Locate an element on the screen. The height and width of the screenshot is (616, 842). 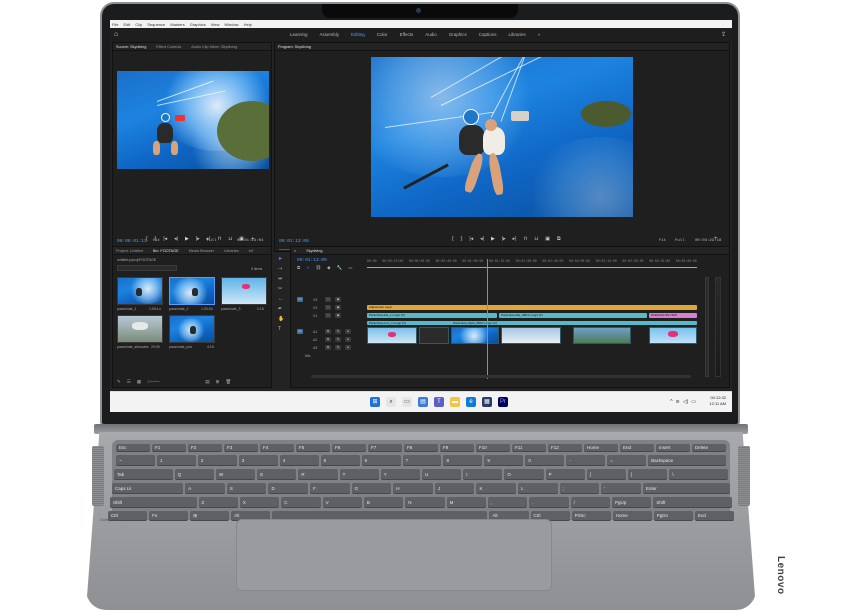
intro-clip: Parachute-cliptit_2BC1.mogrt [V] is located at coordinates (526, 323).